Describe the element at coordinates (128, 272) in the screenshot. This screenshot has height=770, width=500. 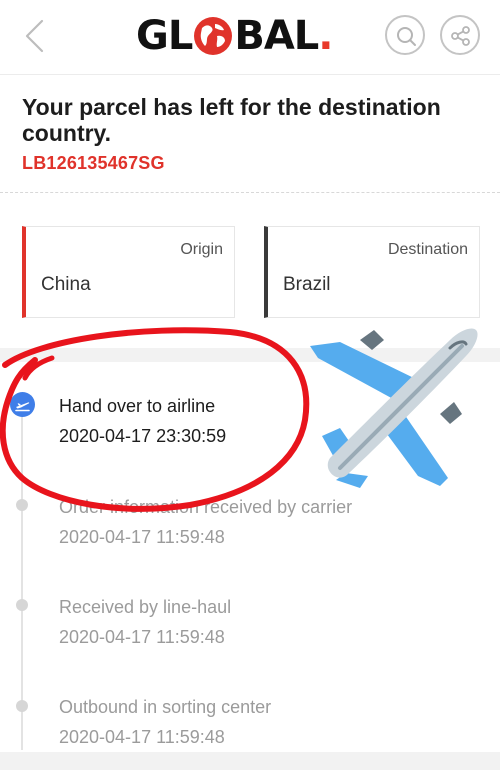
I see `origin-card: Origin China` at that location.